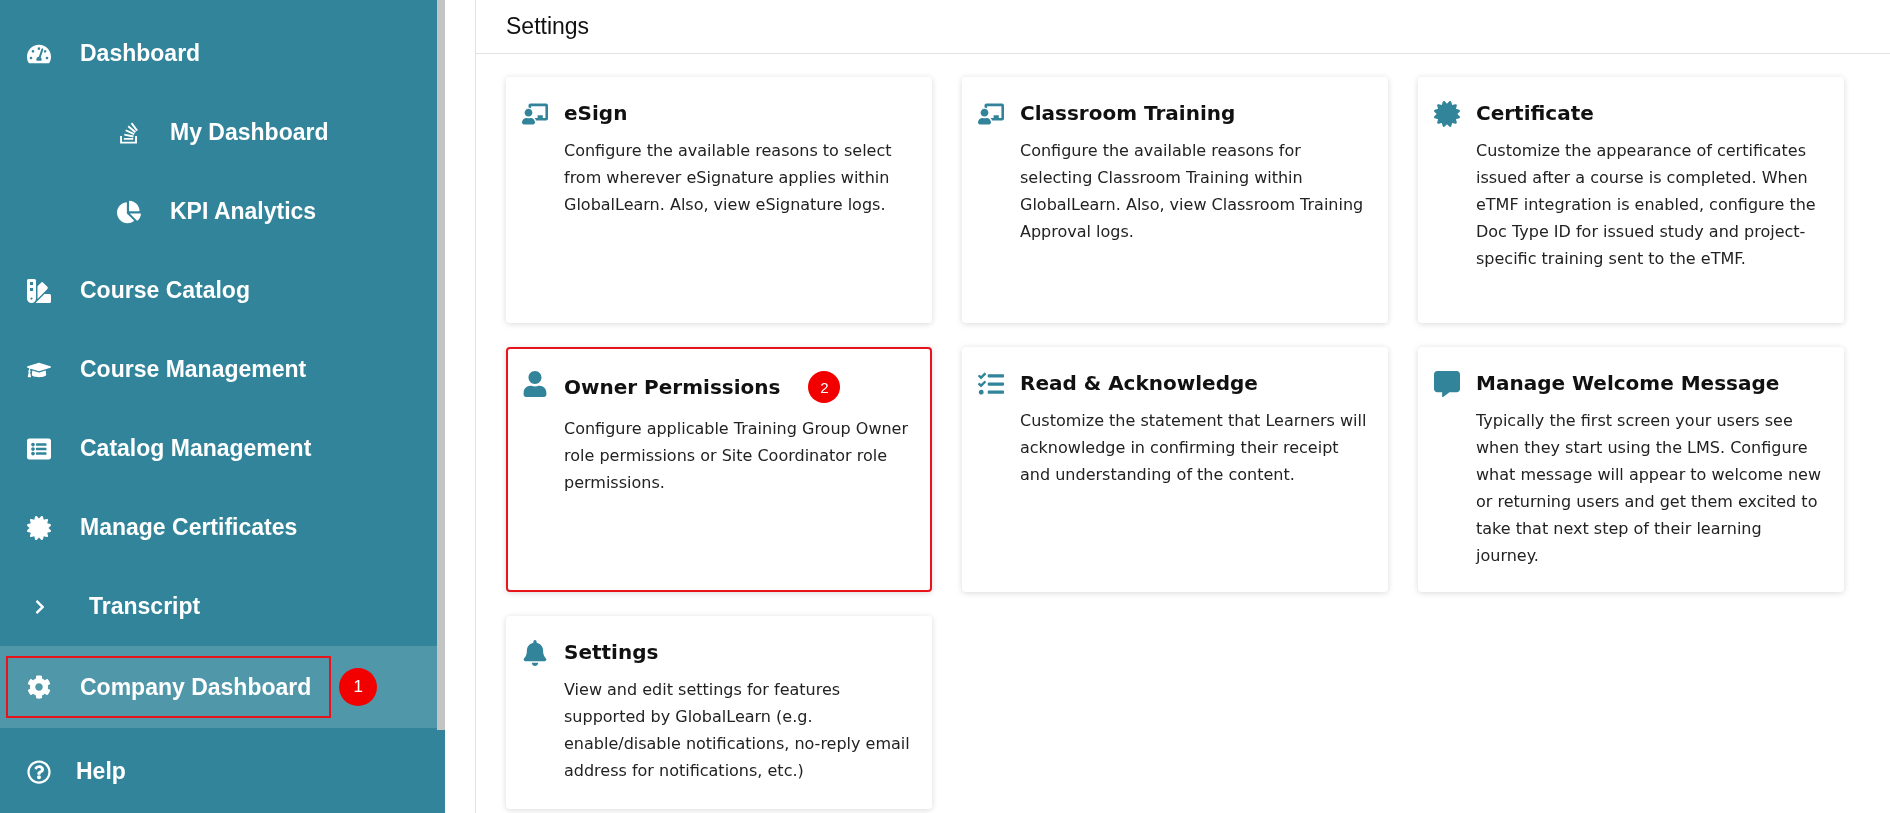  I want to click on settings-card: Owner Permissions 2 Configure applicable Training Group Owner role permissions or Site Coordinator role permissions., so click(719, 469).